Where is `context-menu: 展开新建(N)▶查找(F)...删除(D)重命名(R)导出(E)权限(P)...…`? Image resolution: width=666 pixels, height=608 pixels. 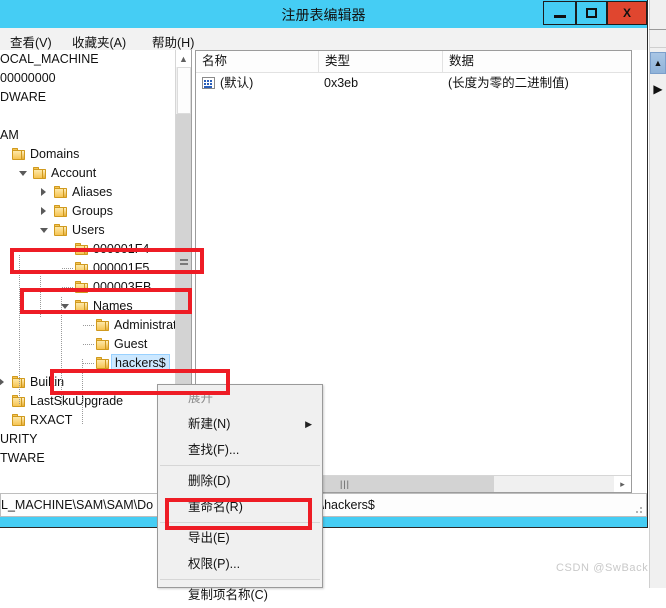
context-menu: 展开新建(N)▶查找(F)...删除(D)重命名(R)导出(E)权限(P)...… is located at coordinates (240, 486).